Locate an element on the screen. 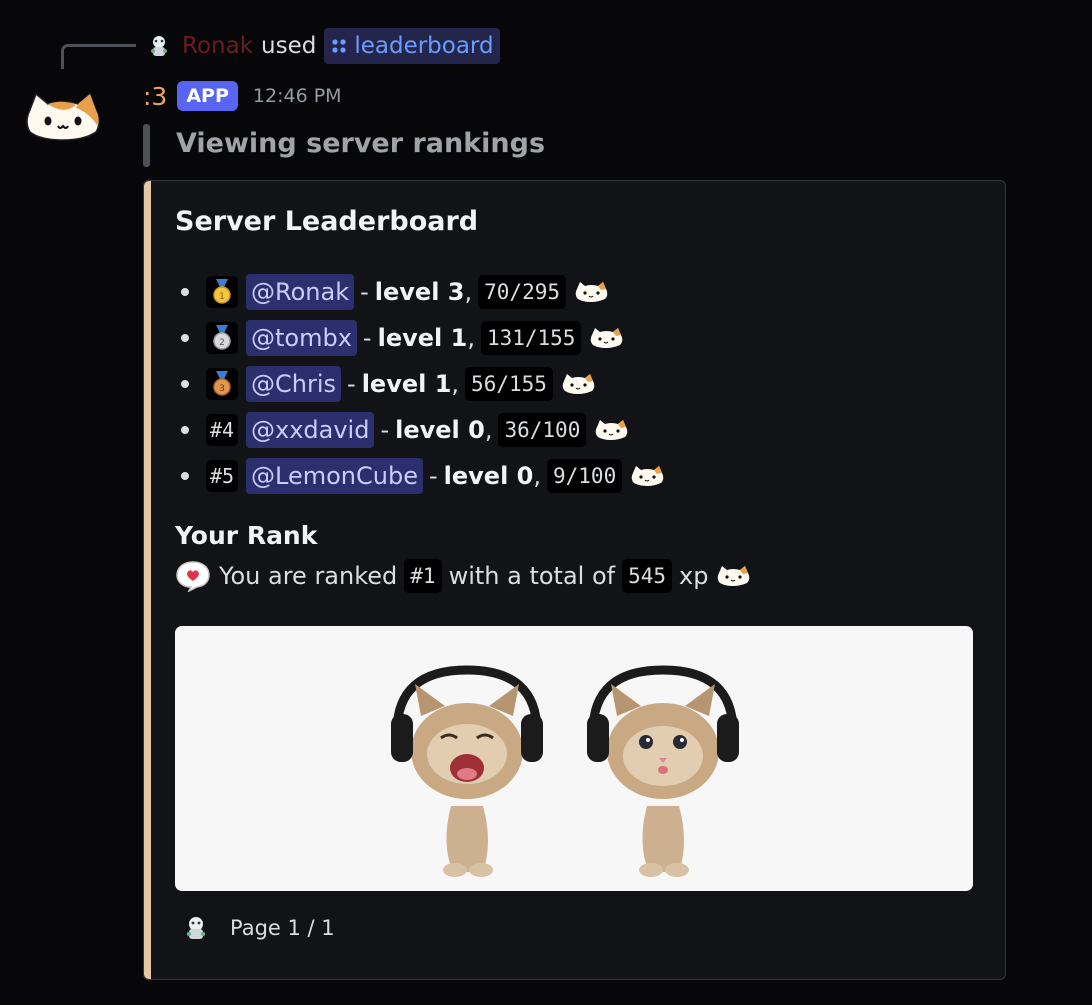  blockquote-text: Viewing server rankings is located at coordinates (361, 143).